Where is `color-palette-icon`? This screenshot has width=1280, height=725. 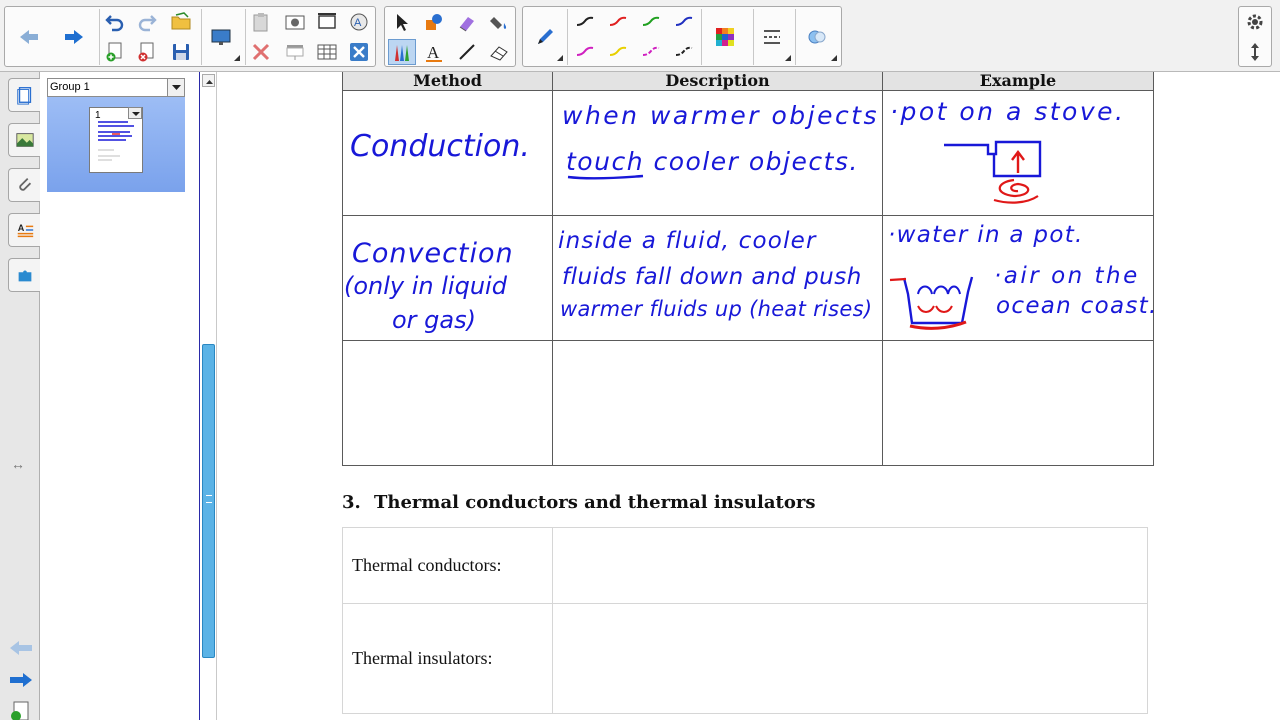
color-palette-icon is located at coordinates (725, 37).